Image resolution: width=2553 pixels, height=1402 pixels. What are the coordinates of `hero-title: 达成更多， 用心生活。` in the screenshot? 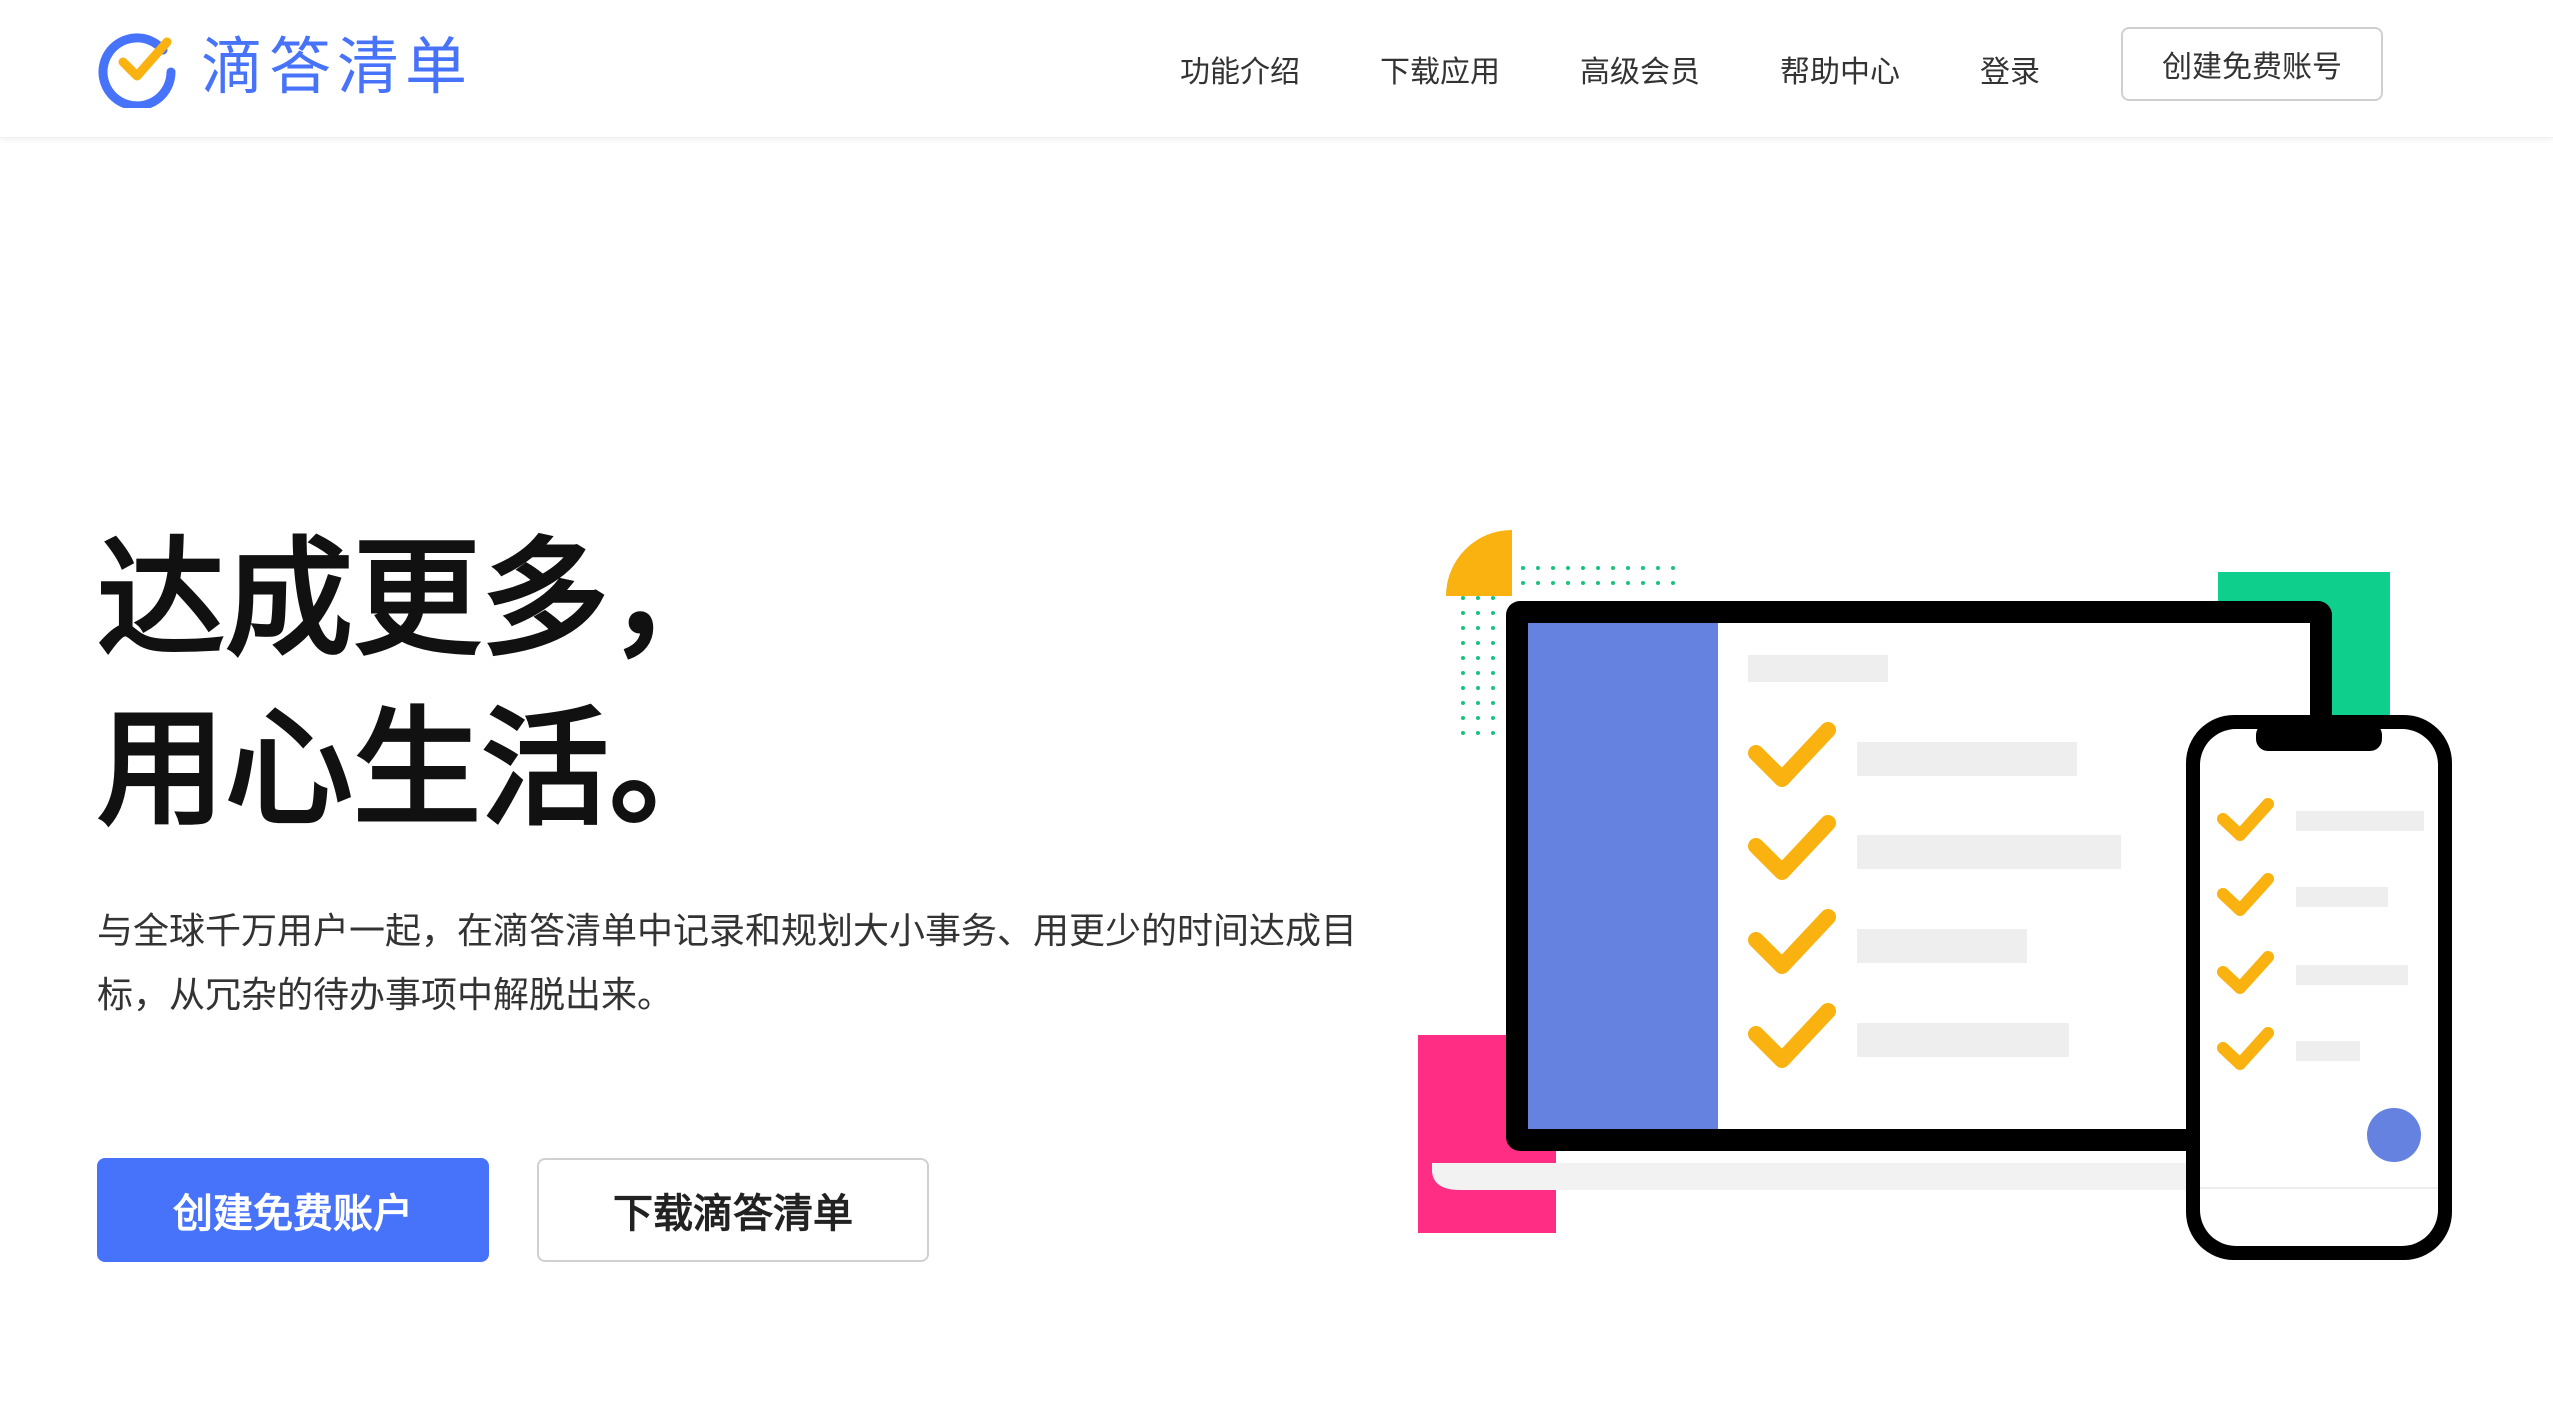 It's located at (417, 685).